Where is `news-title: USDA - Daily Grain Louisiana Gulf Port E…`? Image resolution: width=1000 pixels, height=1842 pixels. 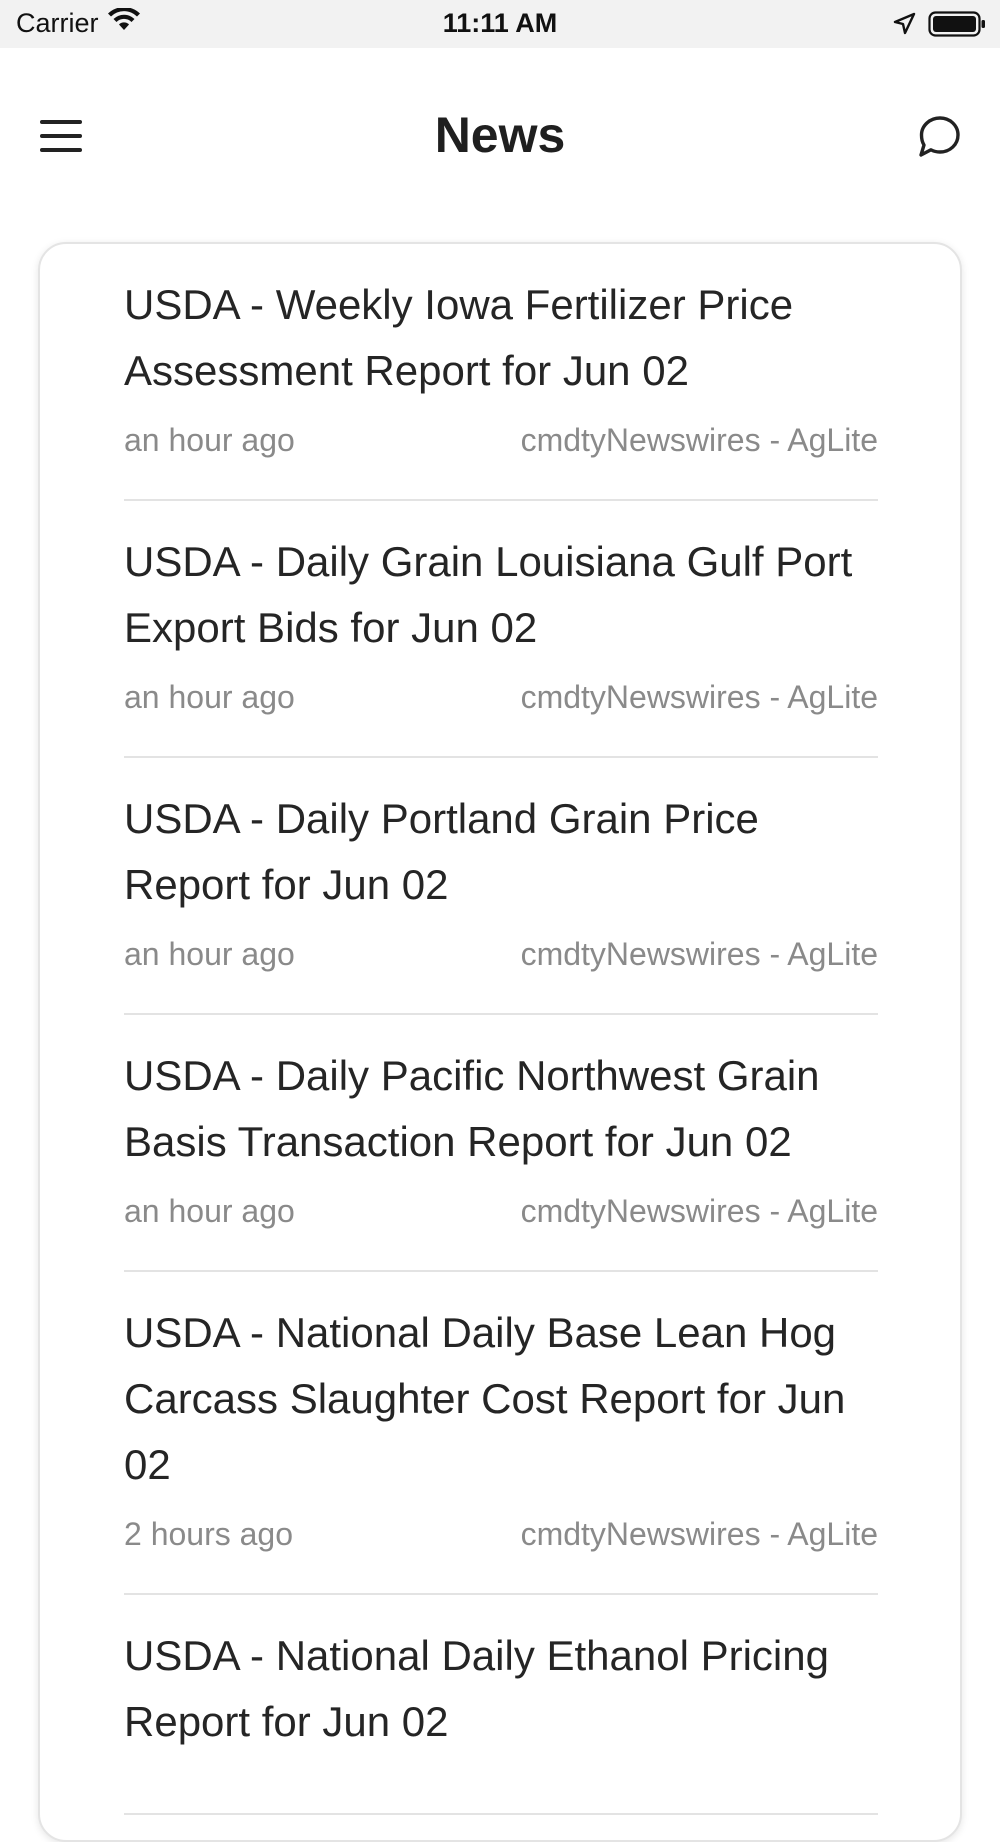
news-title: USDA - Daily Grain Louisiana Gulf Port E… is located at coordinates (488, 594).